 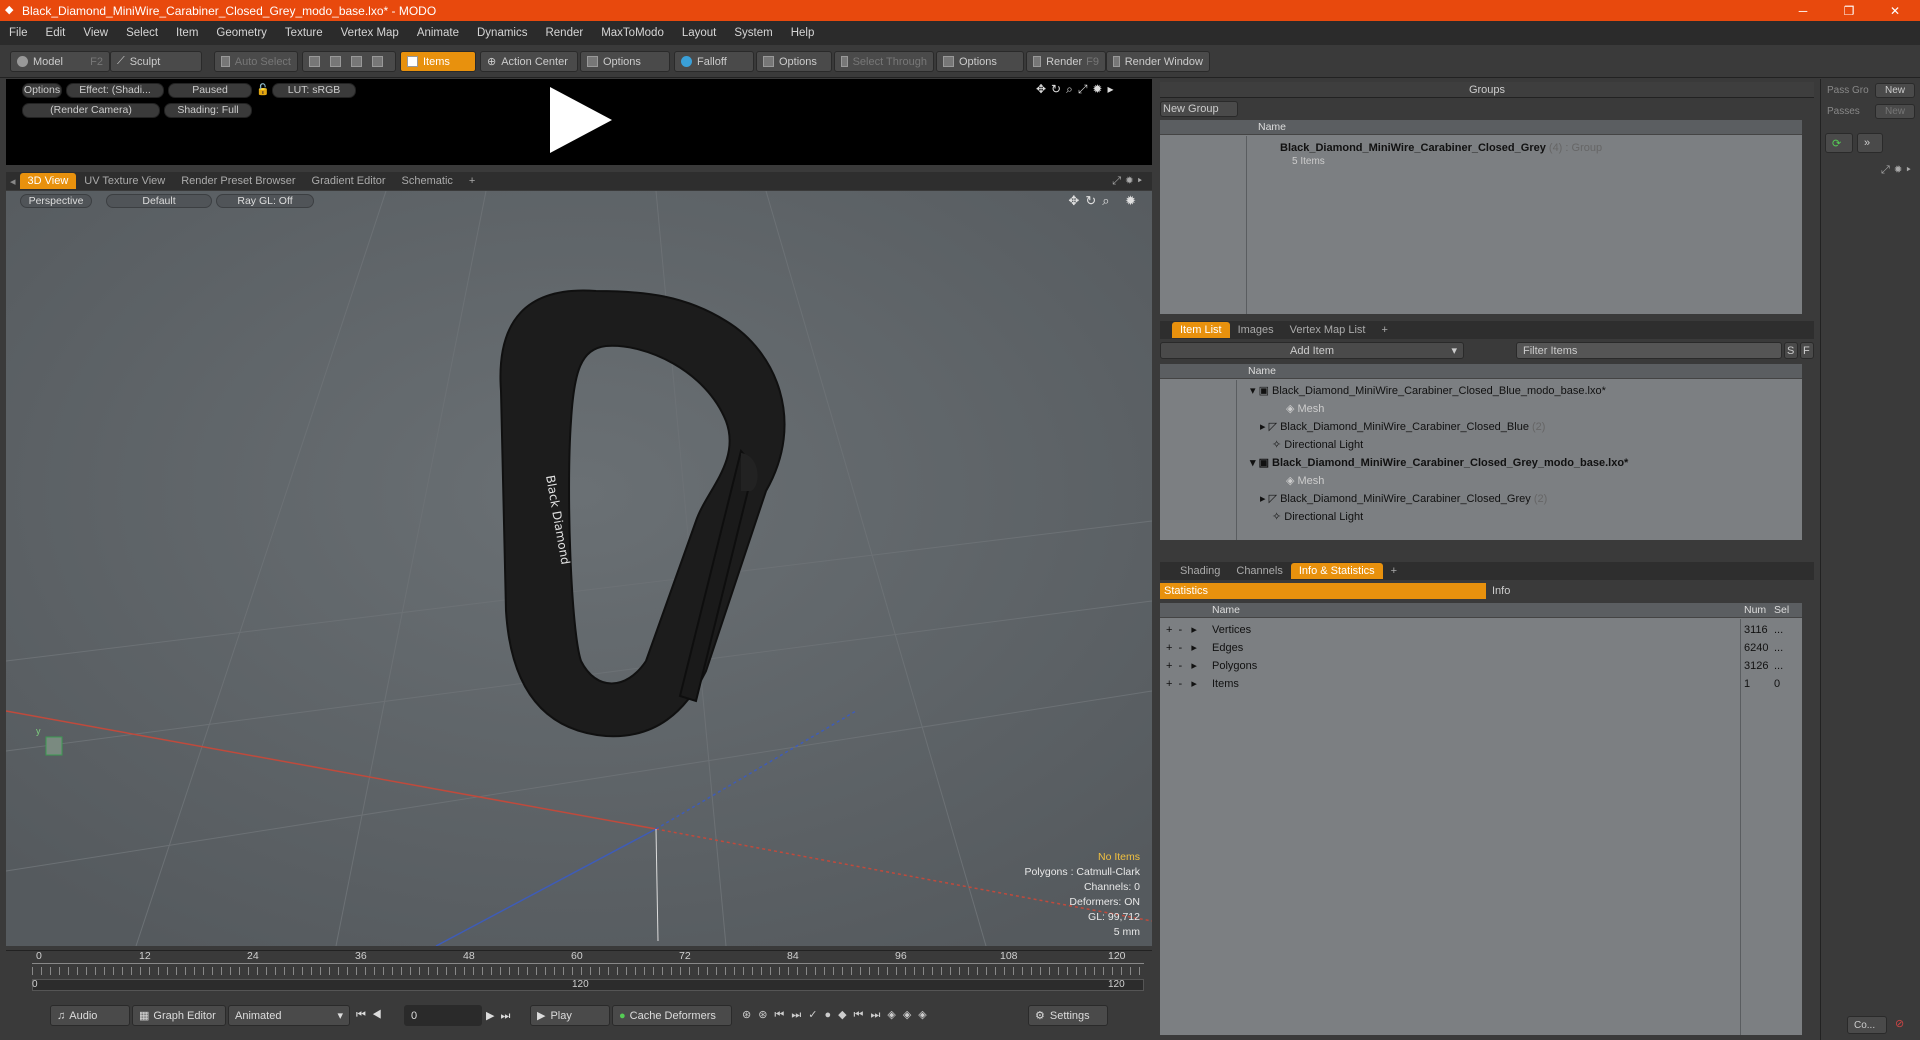 I want to click on preview-nav-icons: ✥↻⌕⤢✹▸, so click(x=1077, y=89).